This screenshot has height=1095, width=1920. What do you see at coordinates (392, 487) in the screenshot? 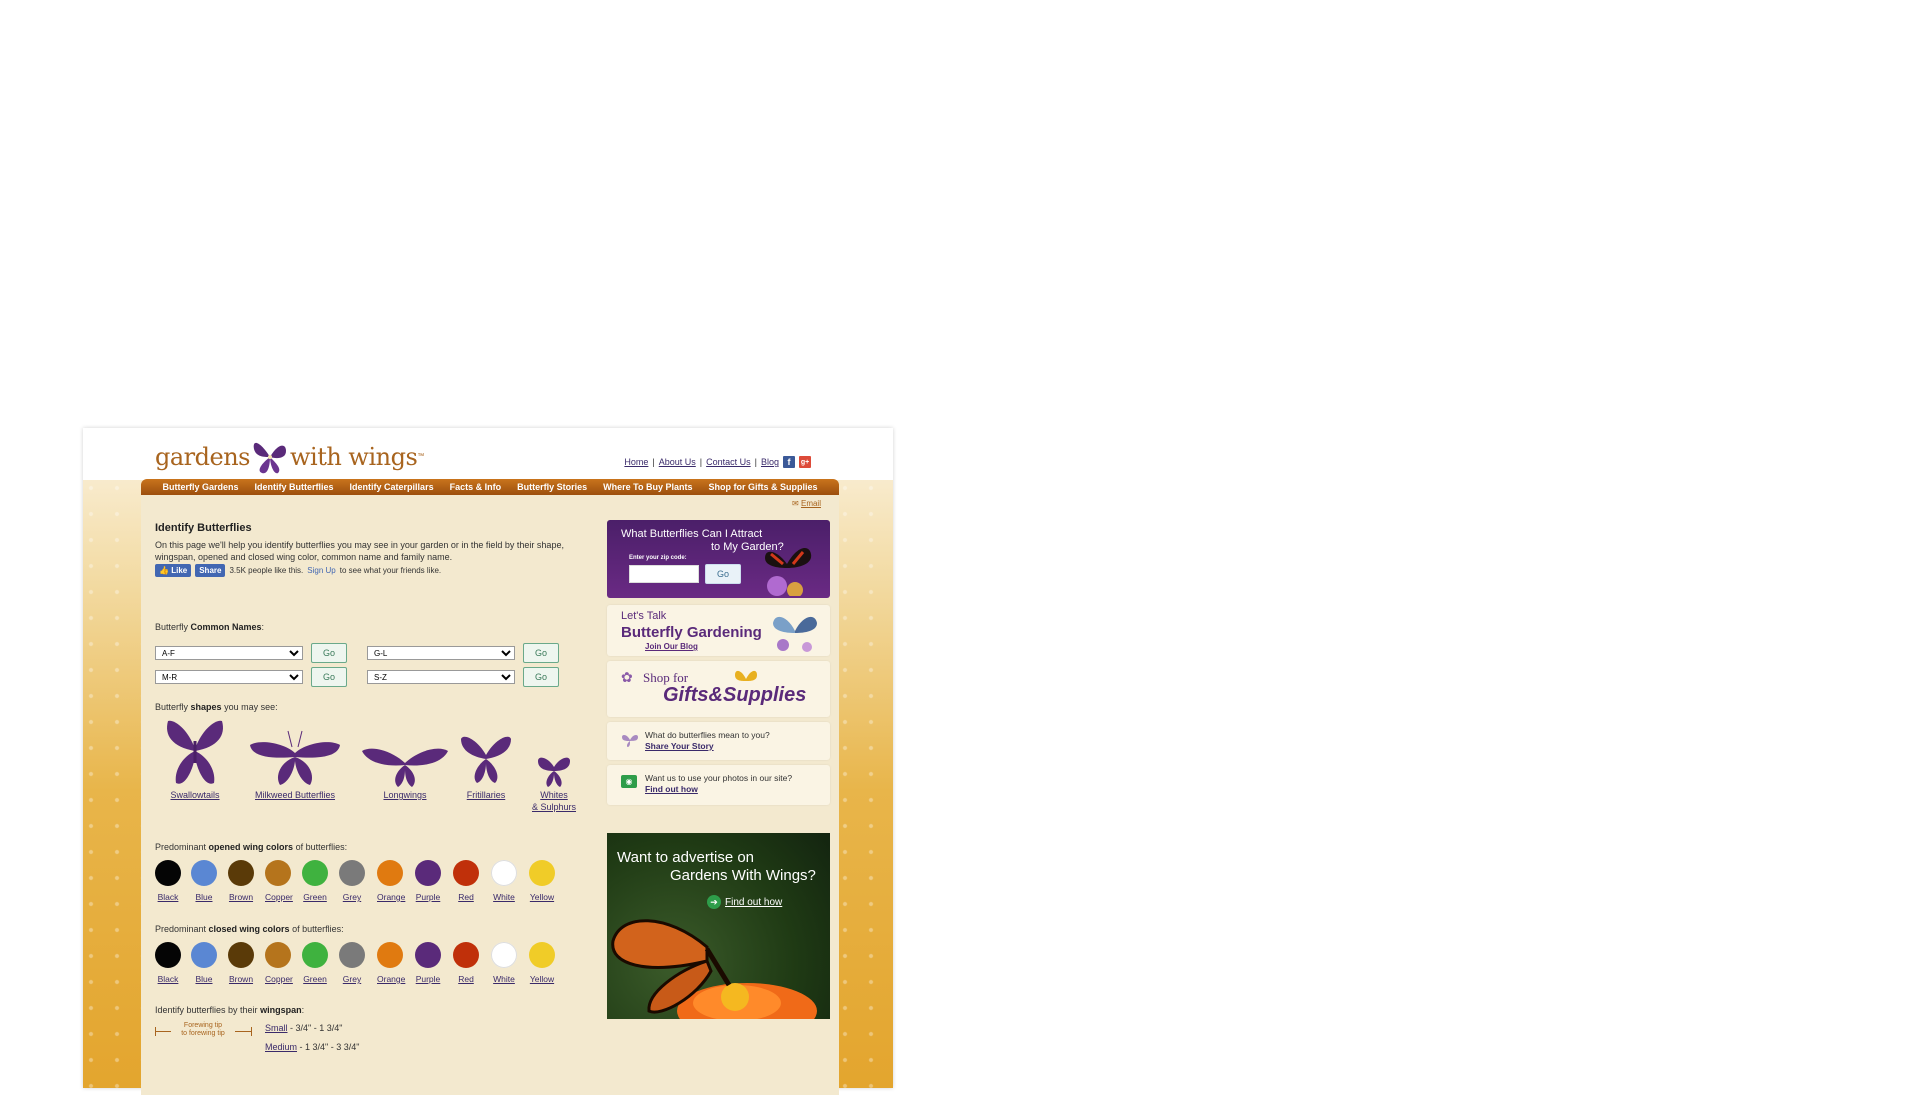
I see `nav-identify-caterpillars: Identify Caterpillars` at bounding box center [392, 487].